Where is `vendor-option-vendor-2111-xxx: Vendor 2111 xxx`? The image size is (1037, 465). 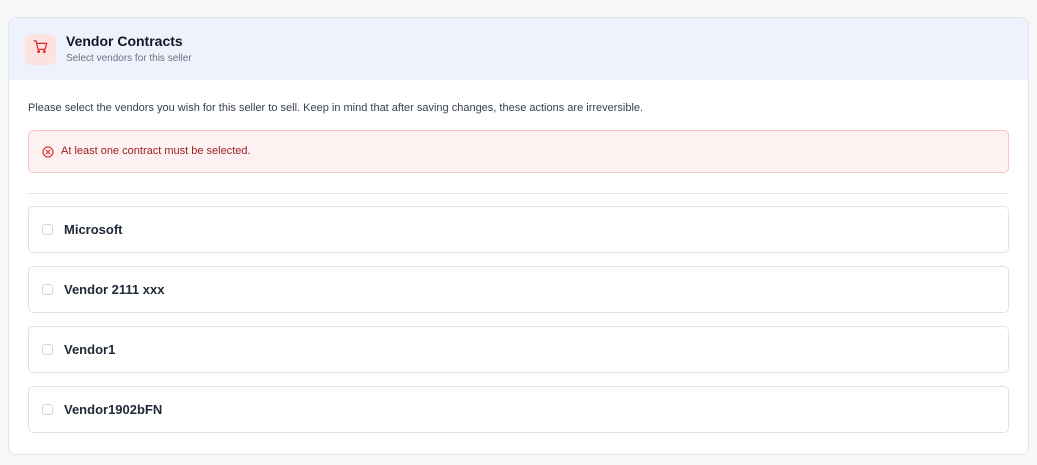
vendor-option-vendor-2111-xxx: Vendor 2111 xxx is located at coordinates (518, 289).